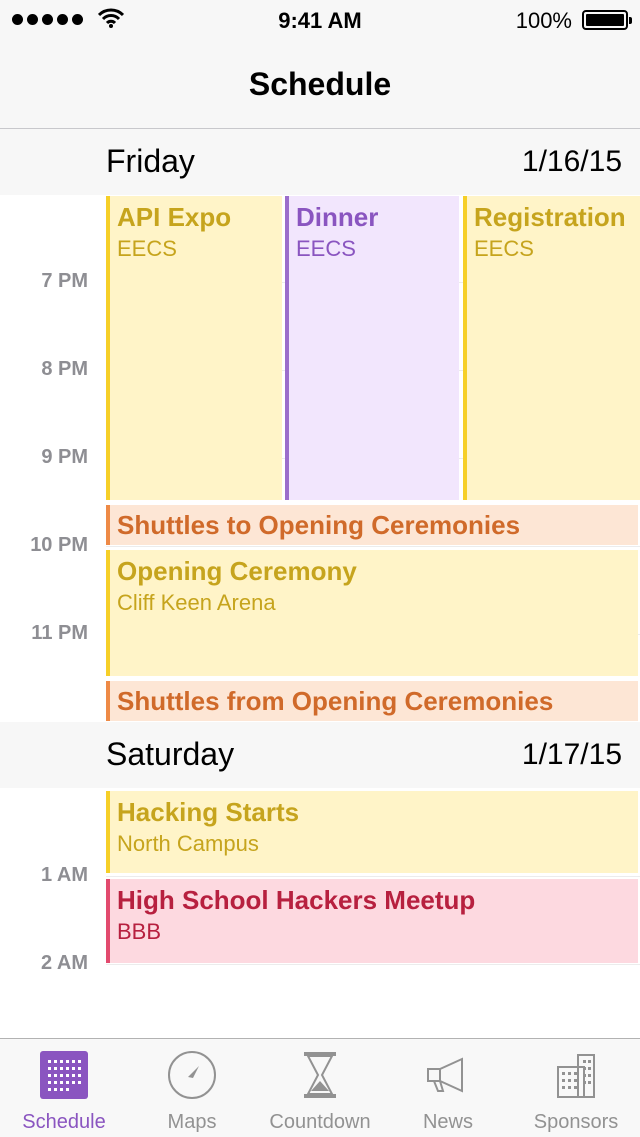  Describe the element at coordinates (337, 217) in the screenshot. I see `event-title: Dinner` at that location.